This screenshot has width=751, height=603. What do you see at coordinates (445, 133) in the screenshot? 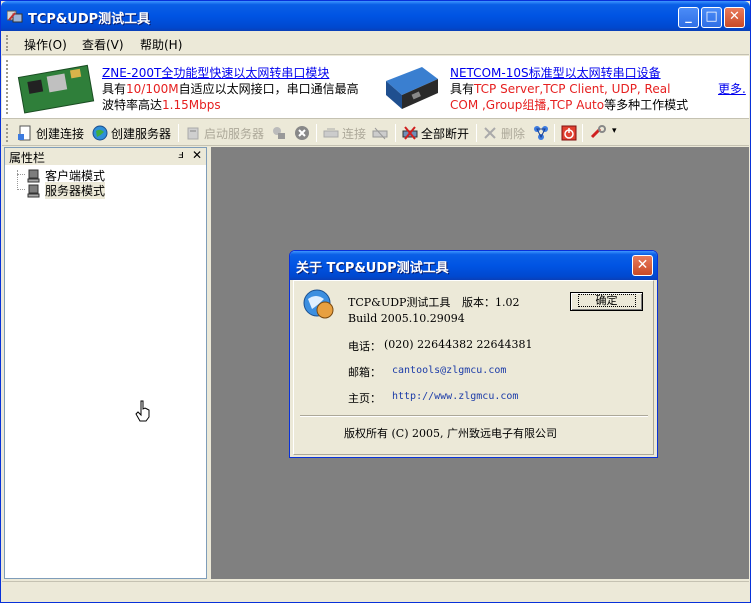
I see `disconnect-all-label: 全部断开` at bounding box center [445, 133].